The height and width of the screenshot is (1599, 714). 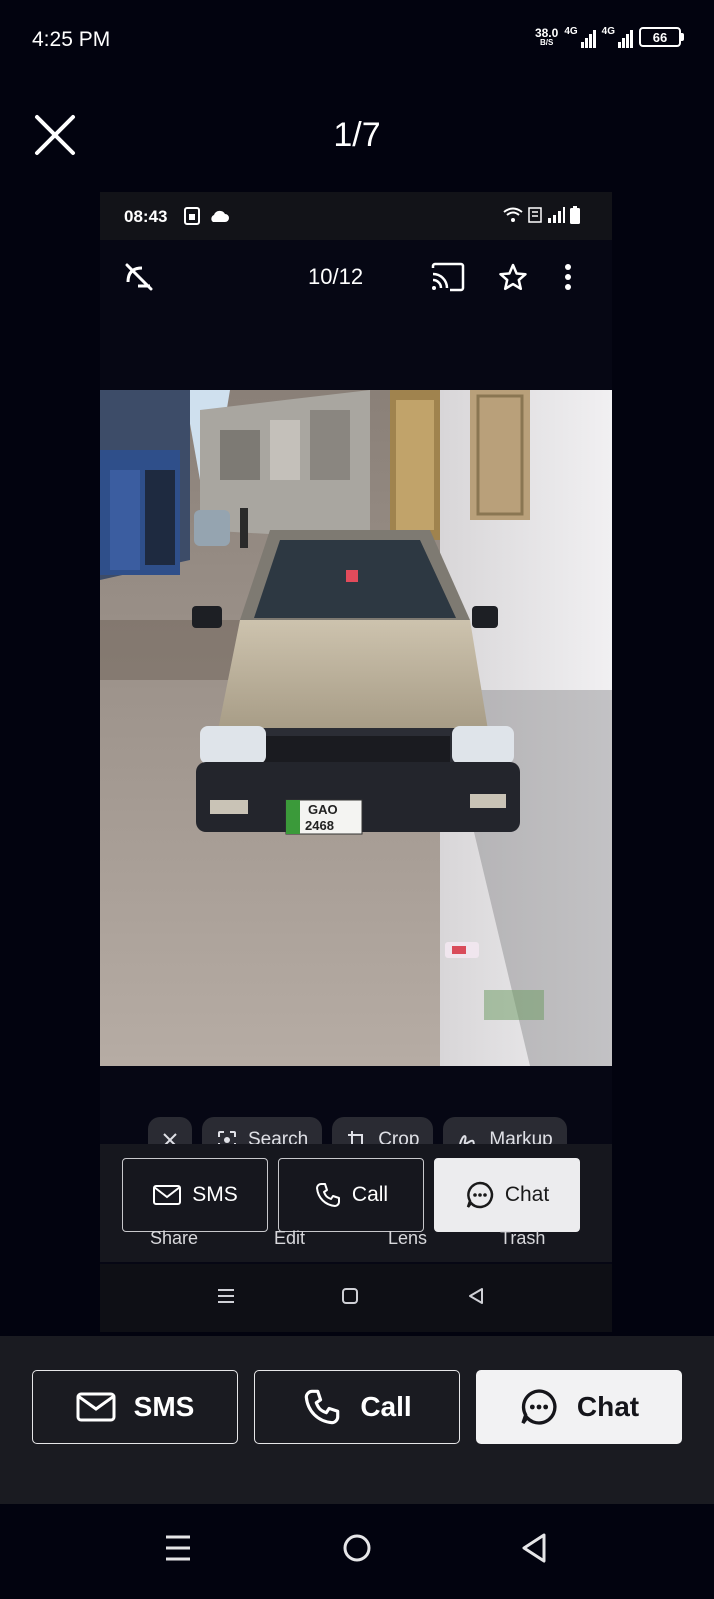 What do you see at coordinates (522, 1238) in the screenshot?
I see `trash-label: Trash` at bounding box center [522, 1238].